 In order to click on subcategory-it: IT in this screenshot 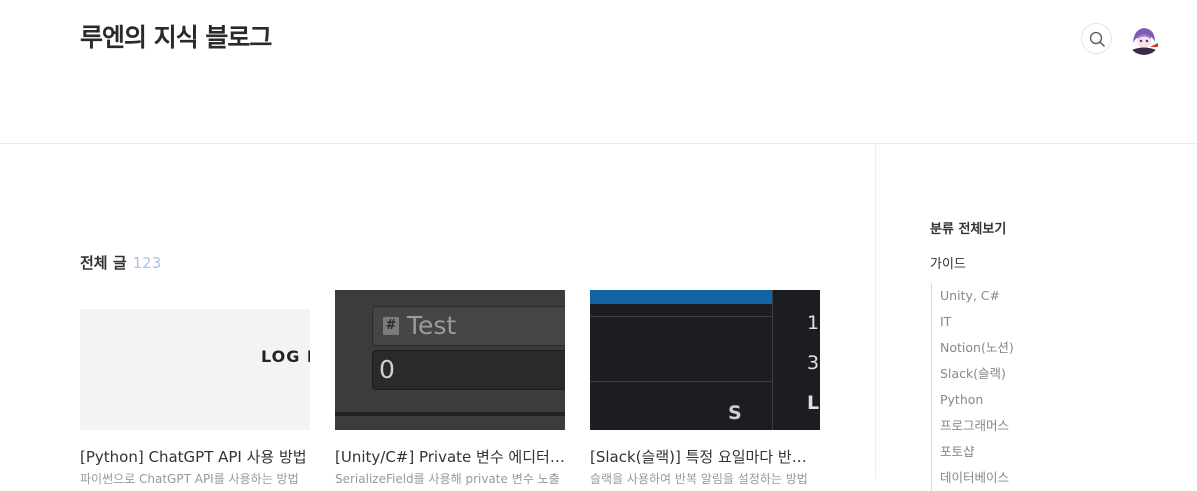, I will do `click(977, 322)`.